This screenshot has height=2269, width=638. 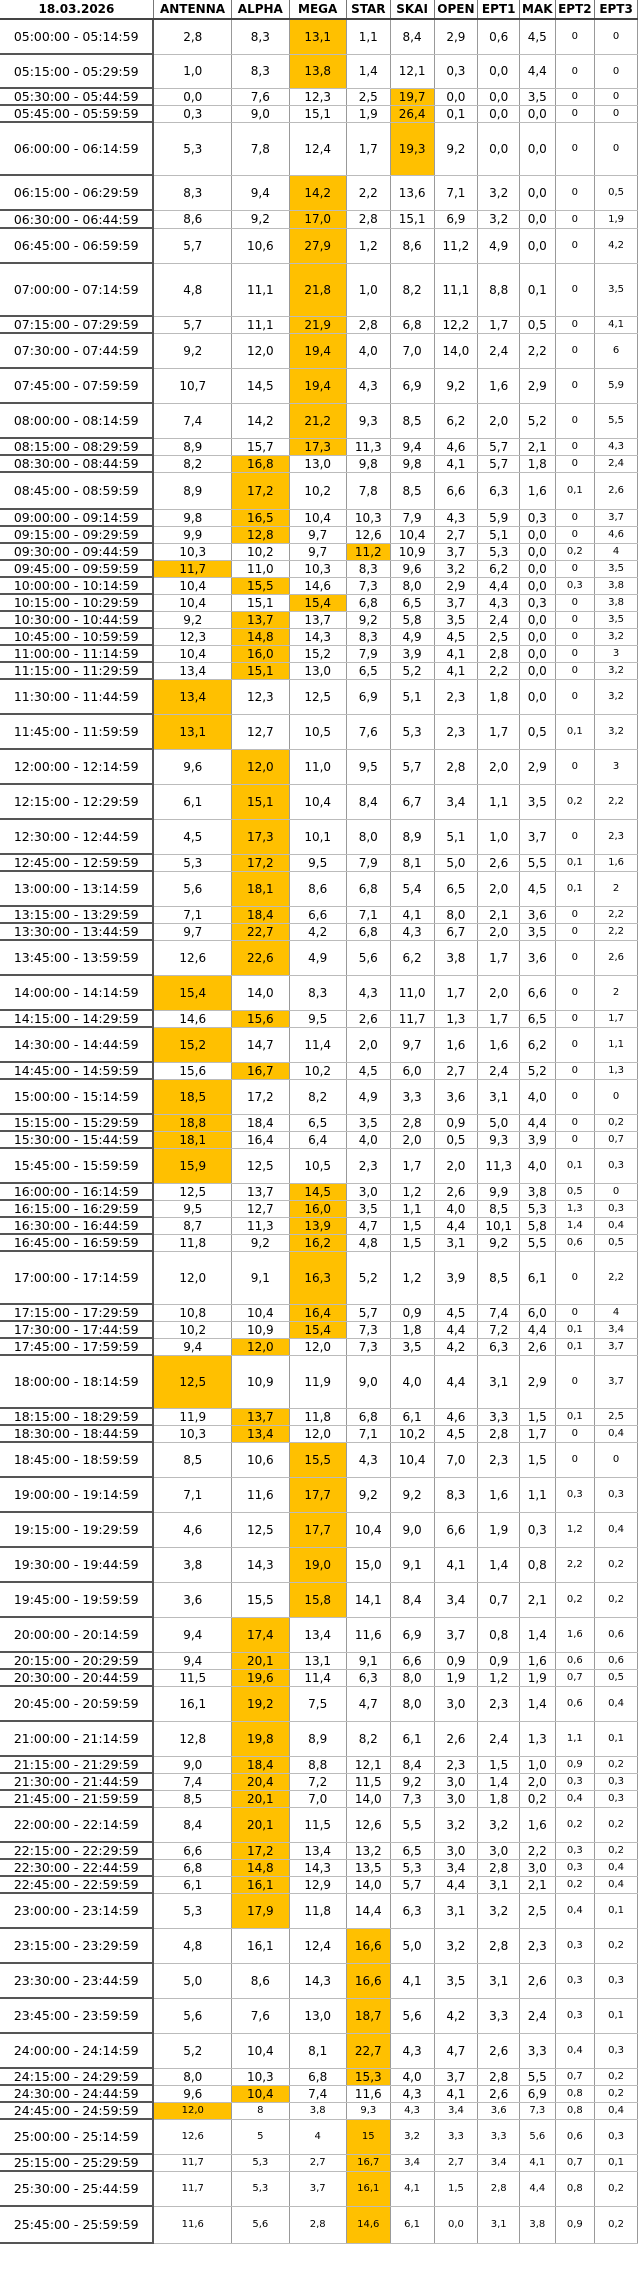 What do you see at coordinates (499, 932) in the screenshot?
I see `rating-cell-ept1: 2,0` at bounding box center [499, 932].